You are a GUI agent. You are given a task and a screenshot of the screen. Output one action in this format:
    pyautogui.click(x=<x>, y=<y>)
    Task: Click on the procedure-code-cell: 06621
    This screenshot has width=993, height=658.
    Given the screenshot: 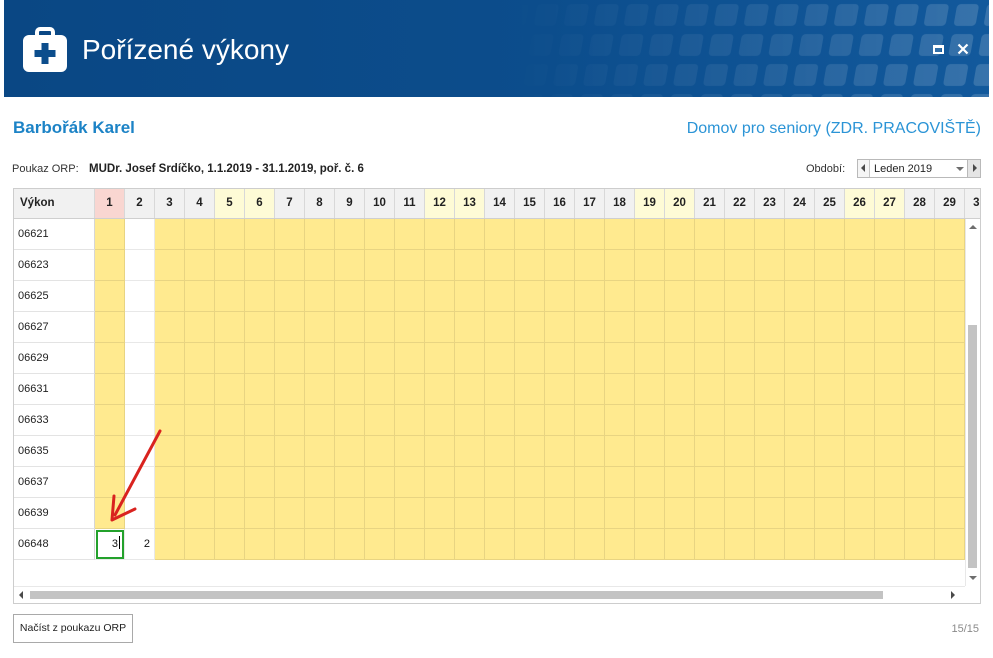 What is the action you would take?
    pyautogui.click(x=54, y=234)
    